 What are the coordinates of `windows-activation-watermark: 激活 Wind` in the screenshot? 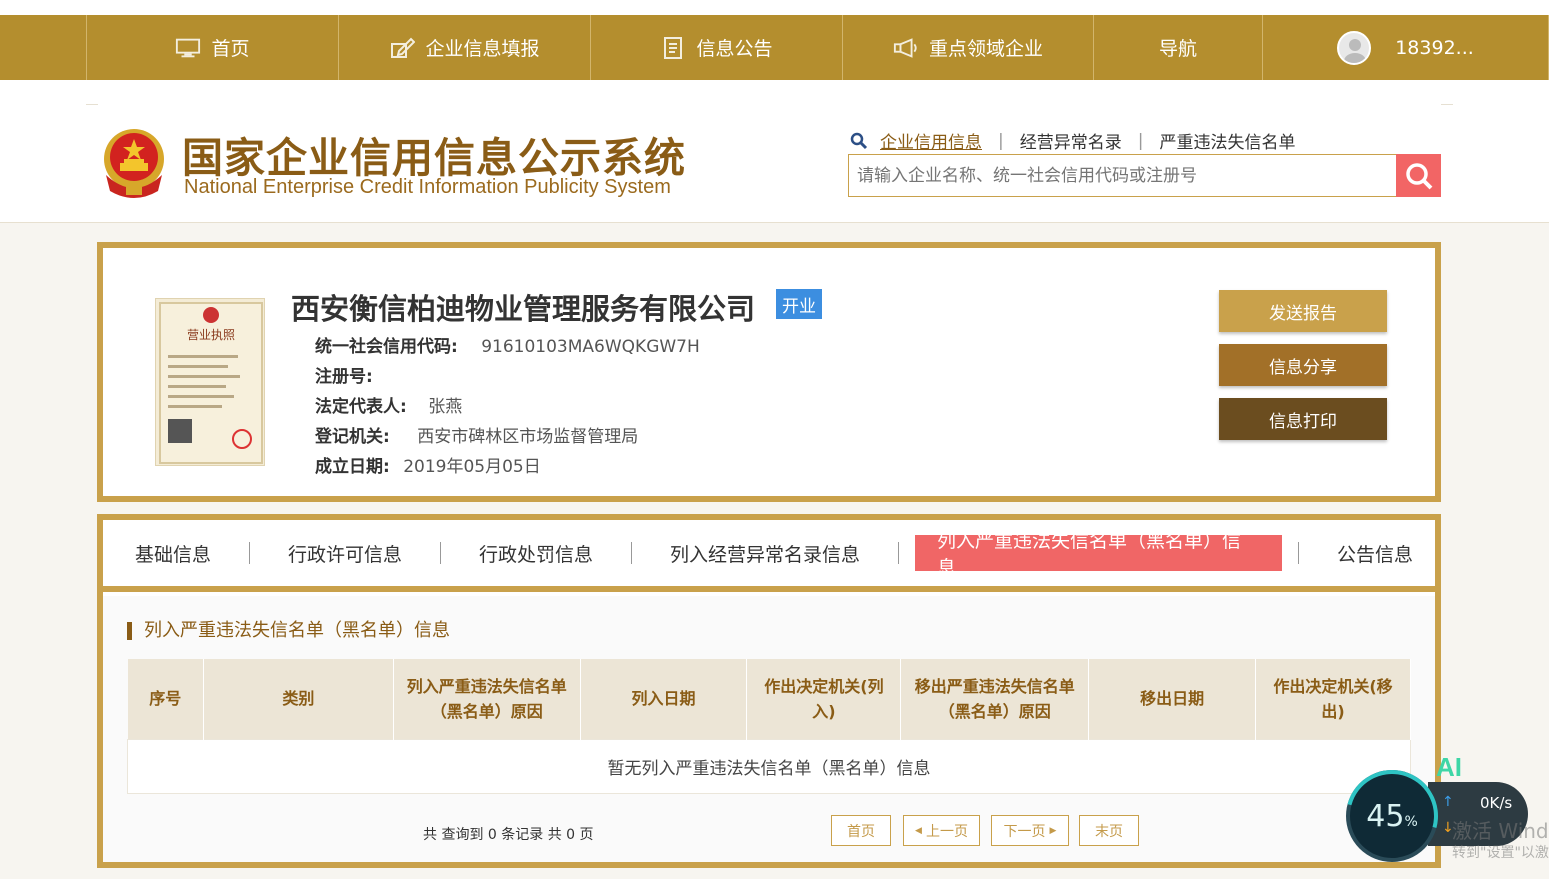 It's located at (1500, 831).